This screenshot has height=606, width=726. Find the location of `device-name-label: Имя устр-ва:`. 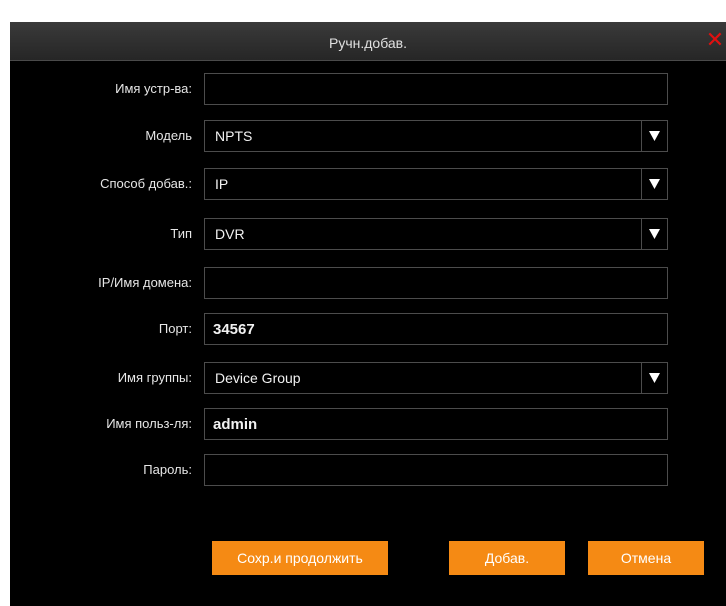

device-name-label: Имя устр-ва: is located at coordinates (153, 88).